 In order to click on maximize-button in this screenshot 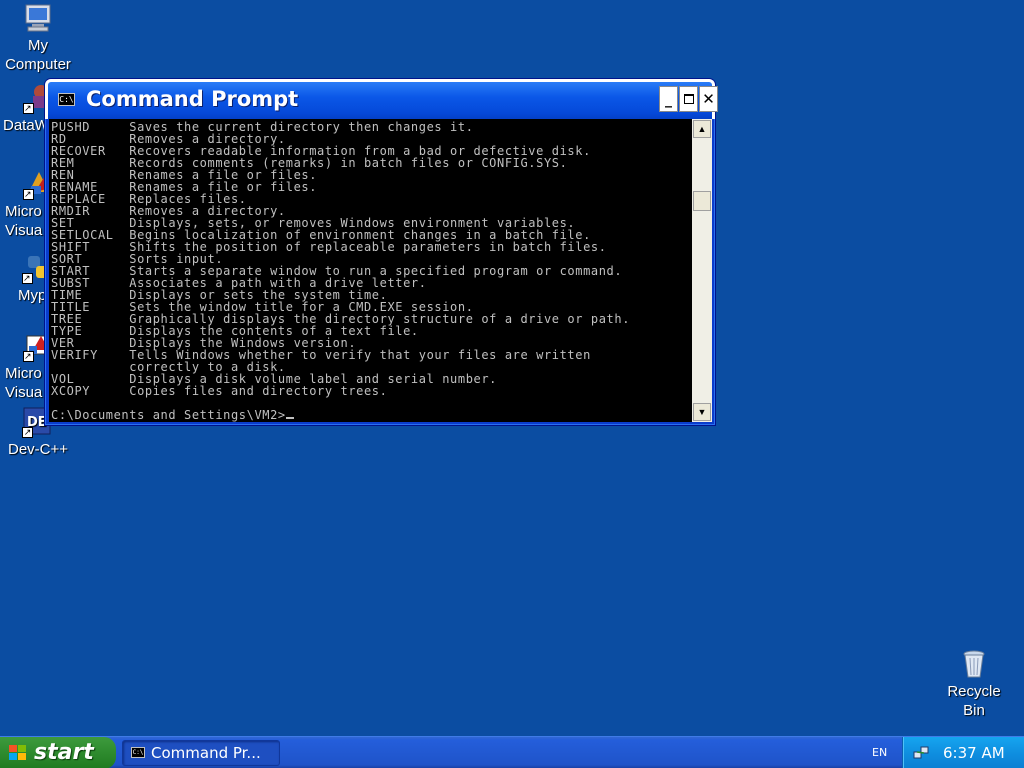, I will do `click(688, 99)`.